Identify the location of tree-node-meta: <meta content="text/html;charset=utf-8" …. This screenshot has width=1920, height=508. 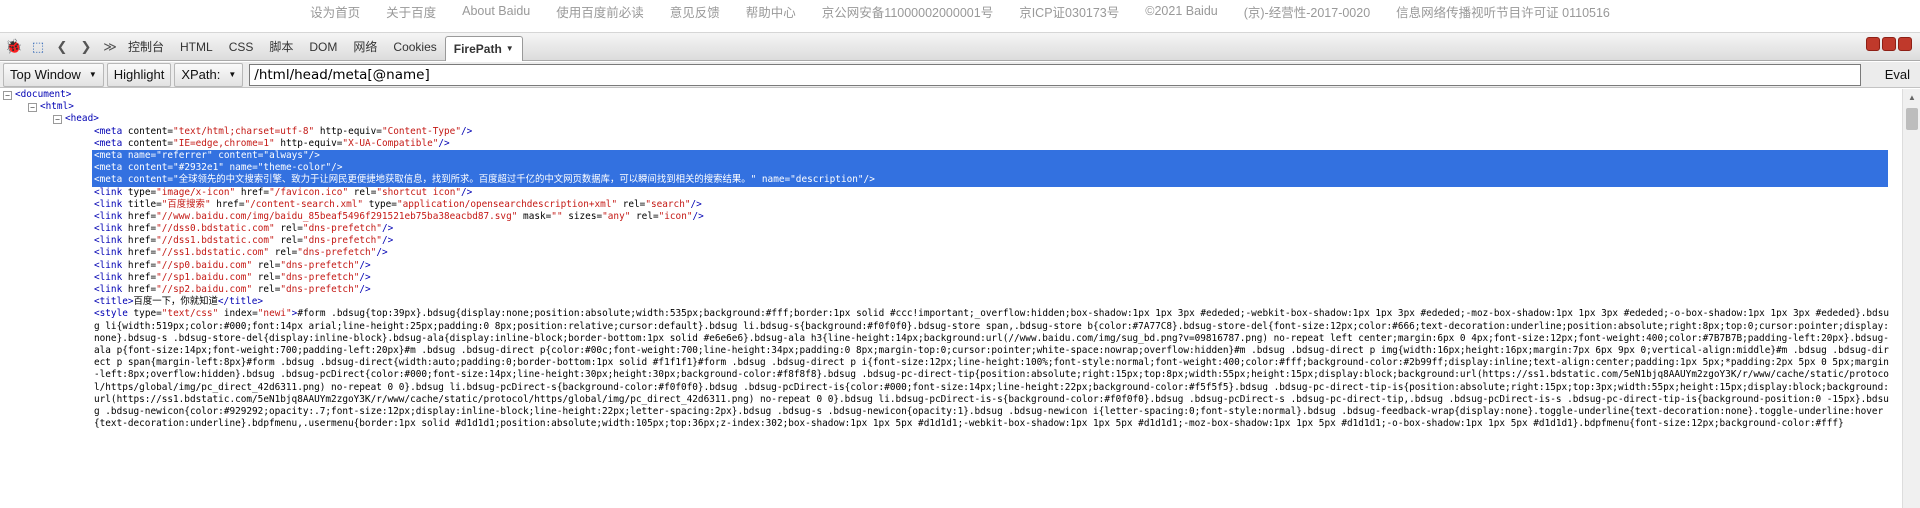
(951, 132).